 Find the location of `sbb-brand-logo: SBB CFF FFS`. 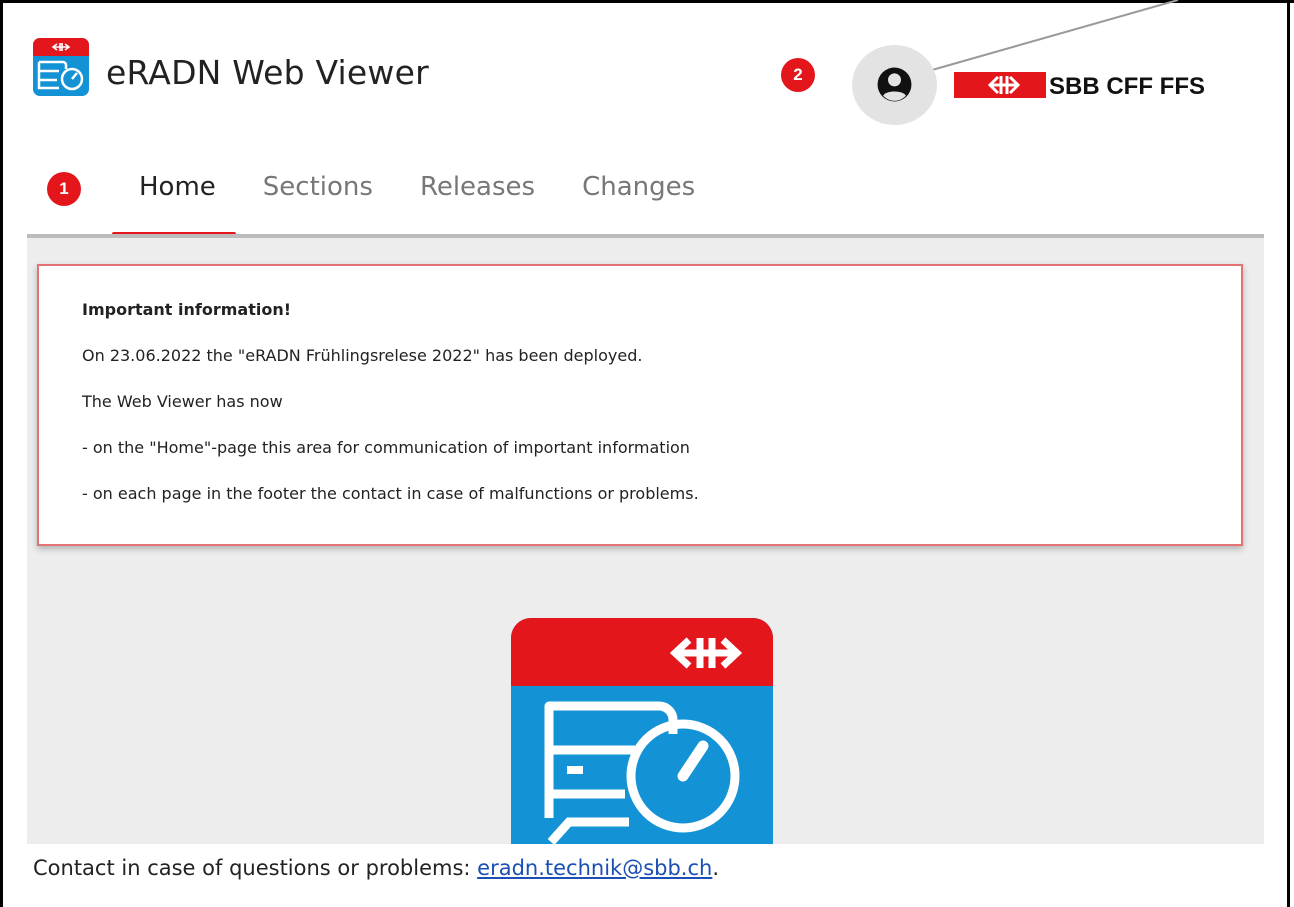

sbb-brand-logo: SBB CFF FFS is located at coordinates (1106, 85).